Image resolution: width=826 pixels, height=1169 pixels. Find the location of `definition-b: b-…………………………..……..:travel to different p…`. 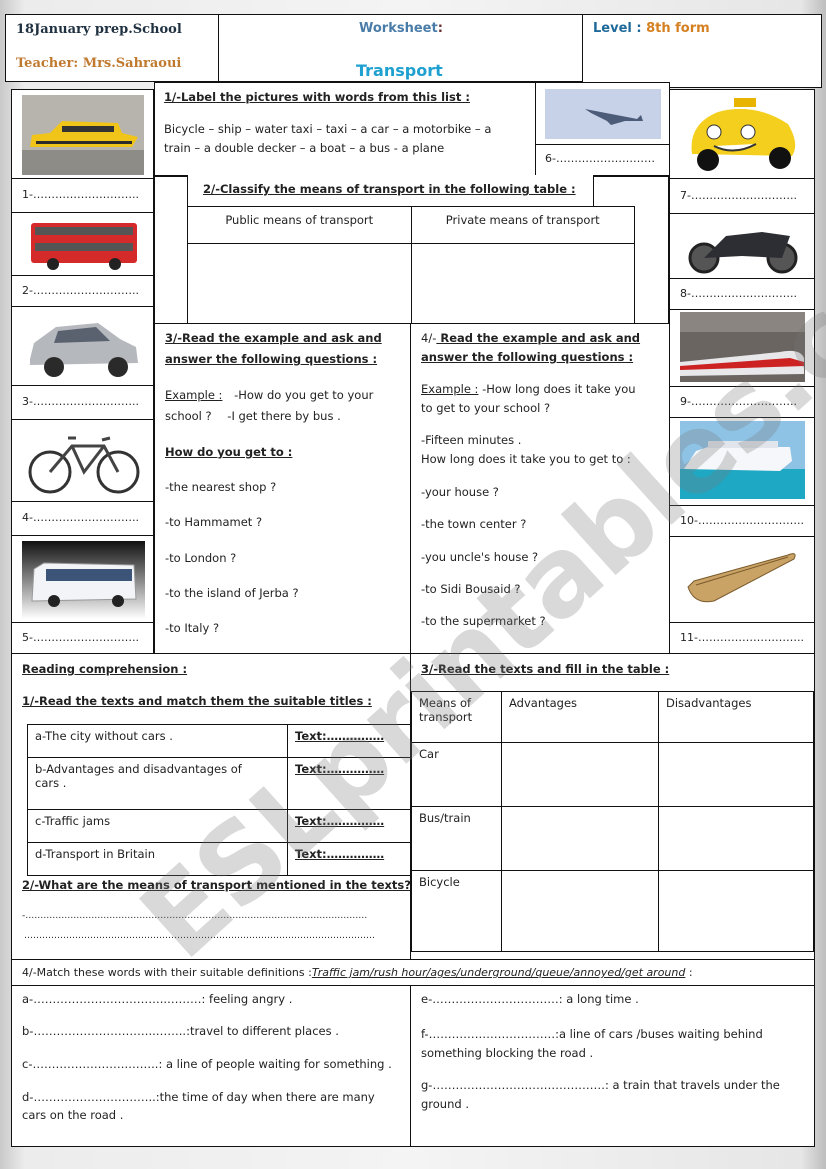

definition-b: b-…………………………..……..:travel to different p… is located at coordinates (180, 1031).